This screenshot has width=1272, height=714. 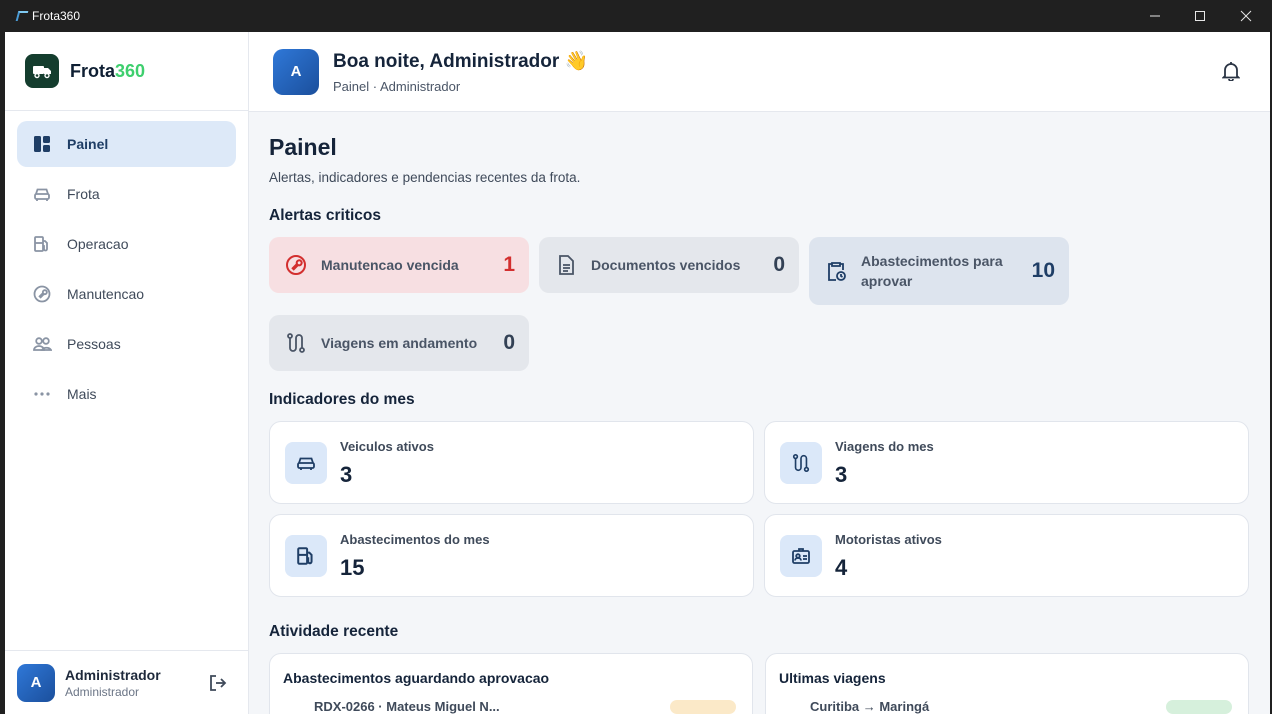 What do you see at coordinates (56, 16) in the screenshot?
I see `window-title: Frota360` at bounding box center [56, 16].